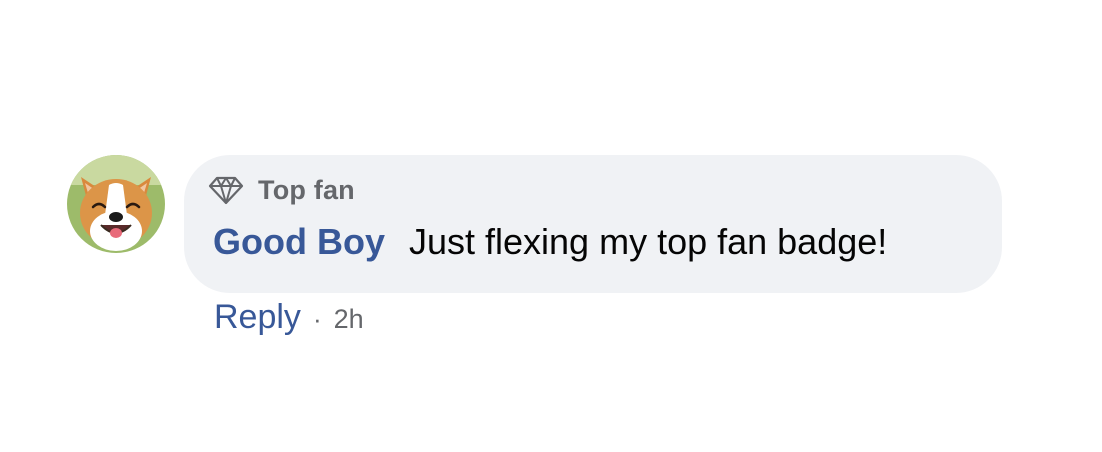 This screenshot has width=1102, height=452. What do you see at coordinates (648, 241) in the screenshot?
I see `comment-text: Just flexing my top fan badge!` at bounding box center [648, 241].